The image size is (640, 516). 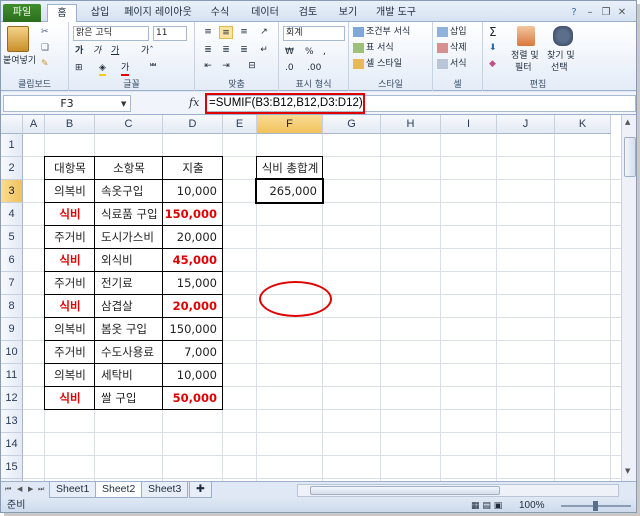 What do you see at coordinates (12, 260) in the screenshot?
I see `row-header-6: 6` at bounding box center [12, 260].